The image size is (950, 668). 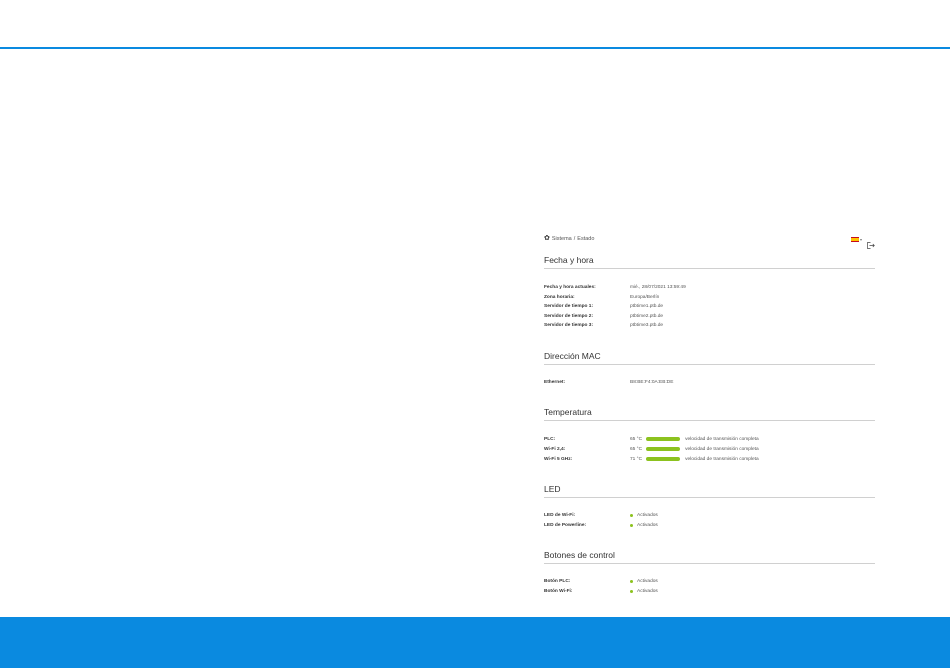 I want to click on row-label: Servidor de tiempo 1:, so click(x=569, y=306).